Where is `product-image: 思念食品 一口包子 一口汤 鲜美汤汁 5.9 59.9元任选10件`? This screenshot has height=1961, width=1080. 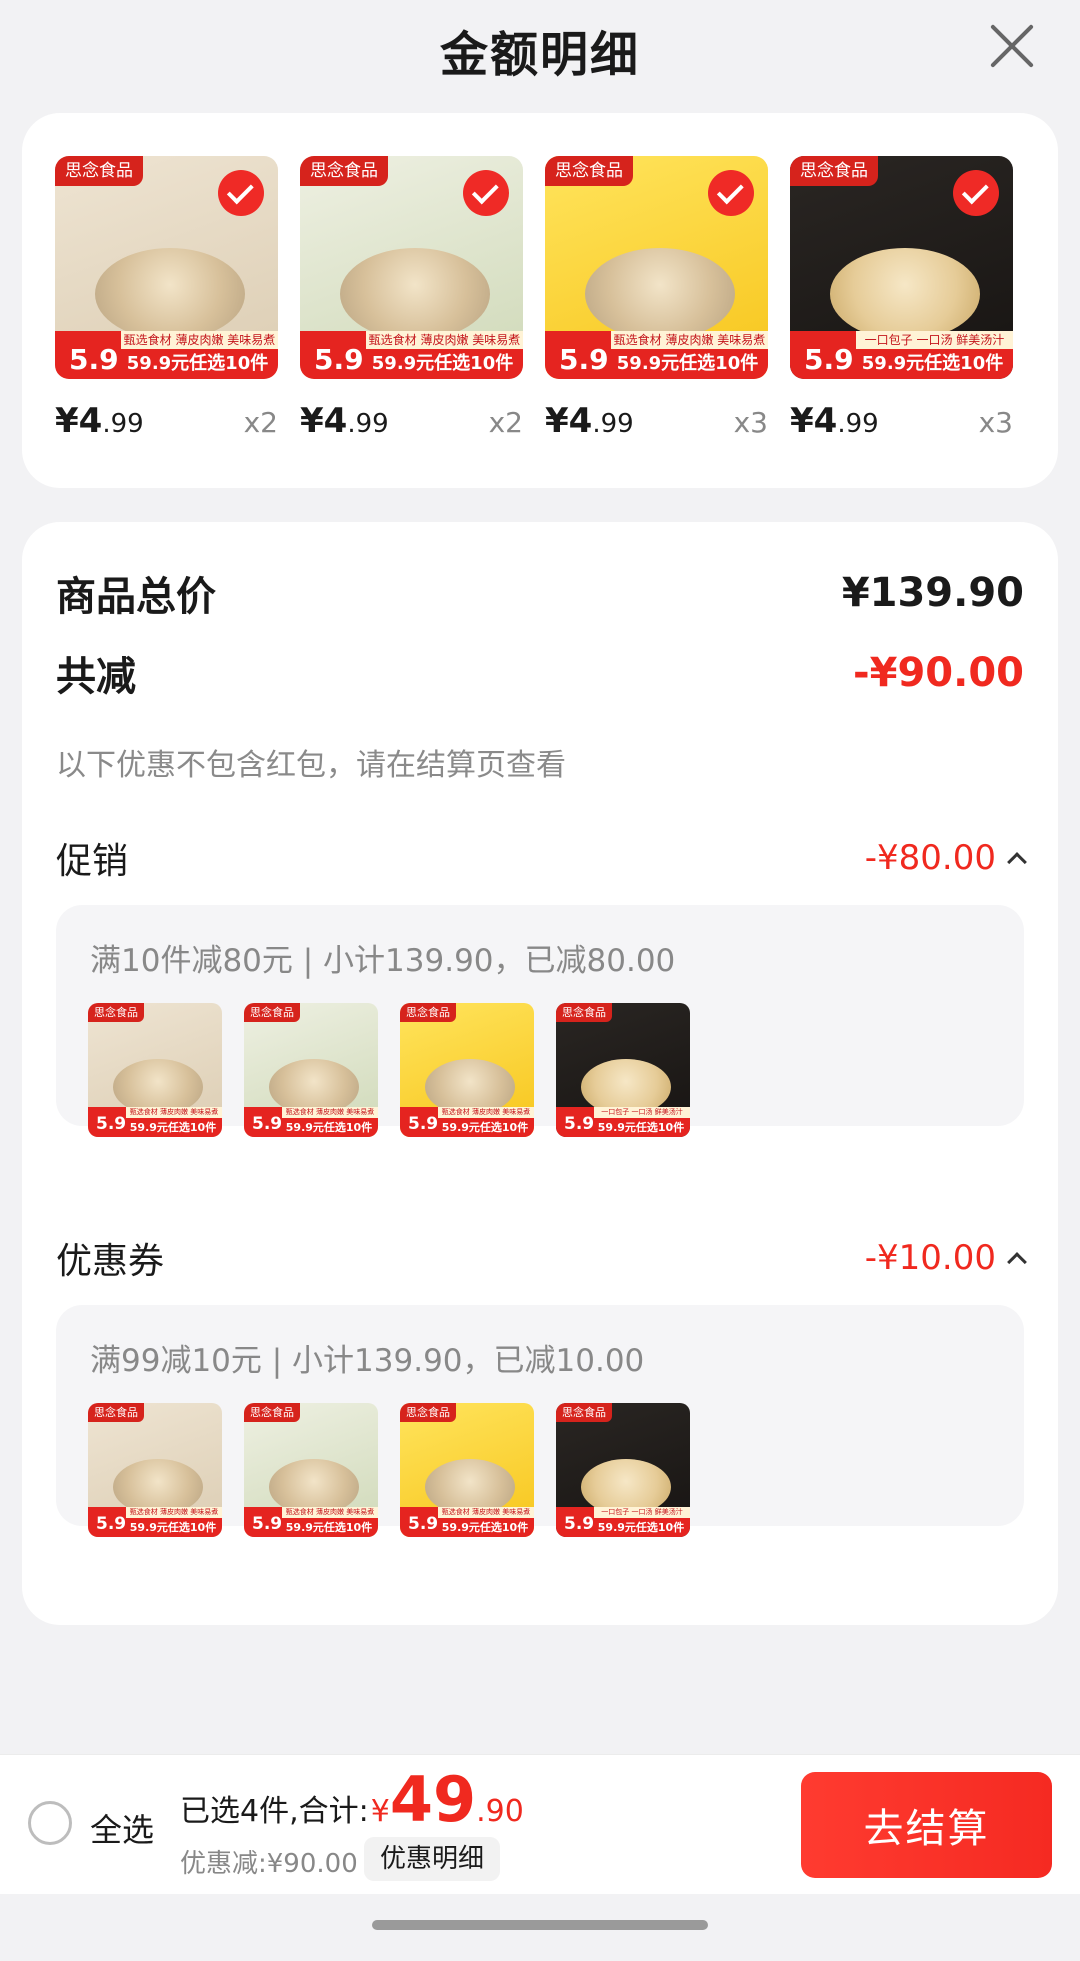 product-image: 思念食品 一口包子 一口汤 鲜美汤汁 5.9 59.9元任选10件 is located at coordinates (901, 267).